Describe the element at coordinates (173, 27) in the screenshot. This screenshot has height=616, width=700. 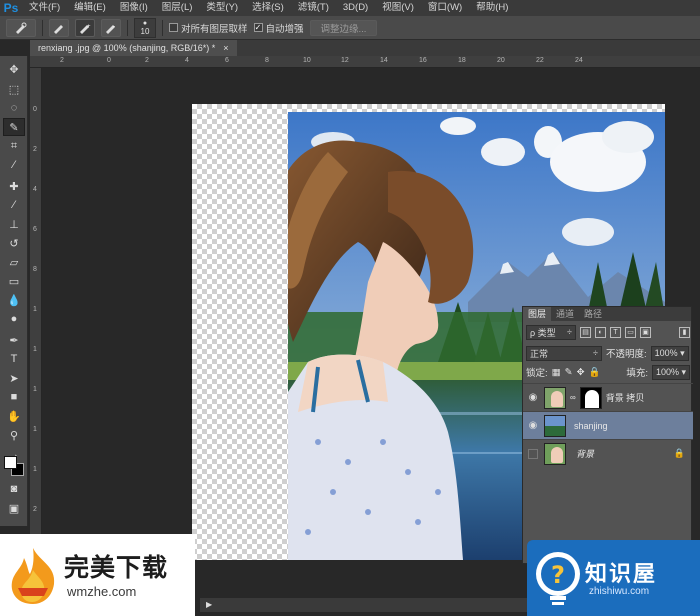
I see `checkbox-box` at that location.